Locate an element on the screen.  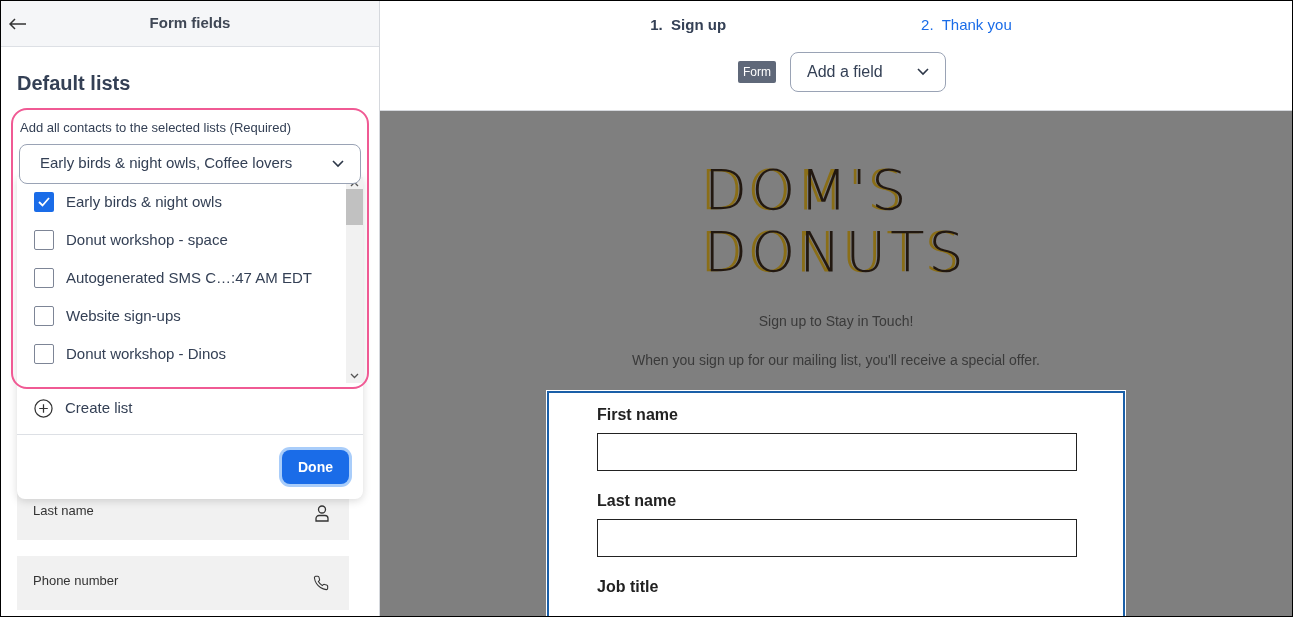
list-option: Autogenerated SMS C…:47 AM EDT is located at coordinates (181, 278).